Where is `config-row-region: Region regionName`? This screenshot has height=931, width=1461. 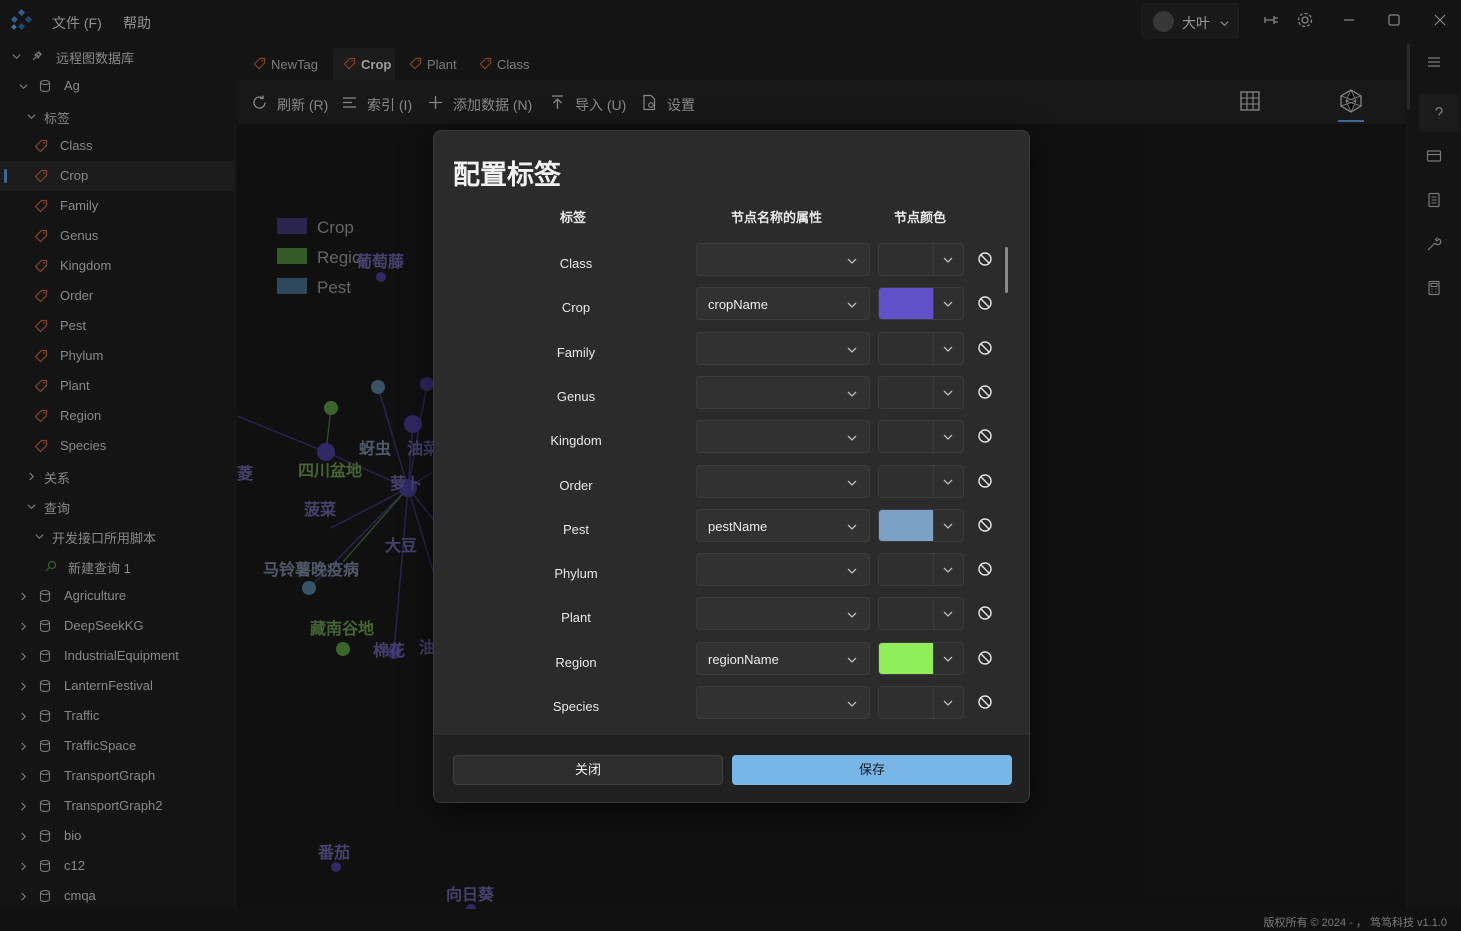 config-row-region: Region regionName is located at coordinates (731, 663).